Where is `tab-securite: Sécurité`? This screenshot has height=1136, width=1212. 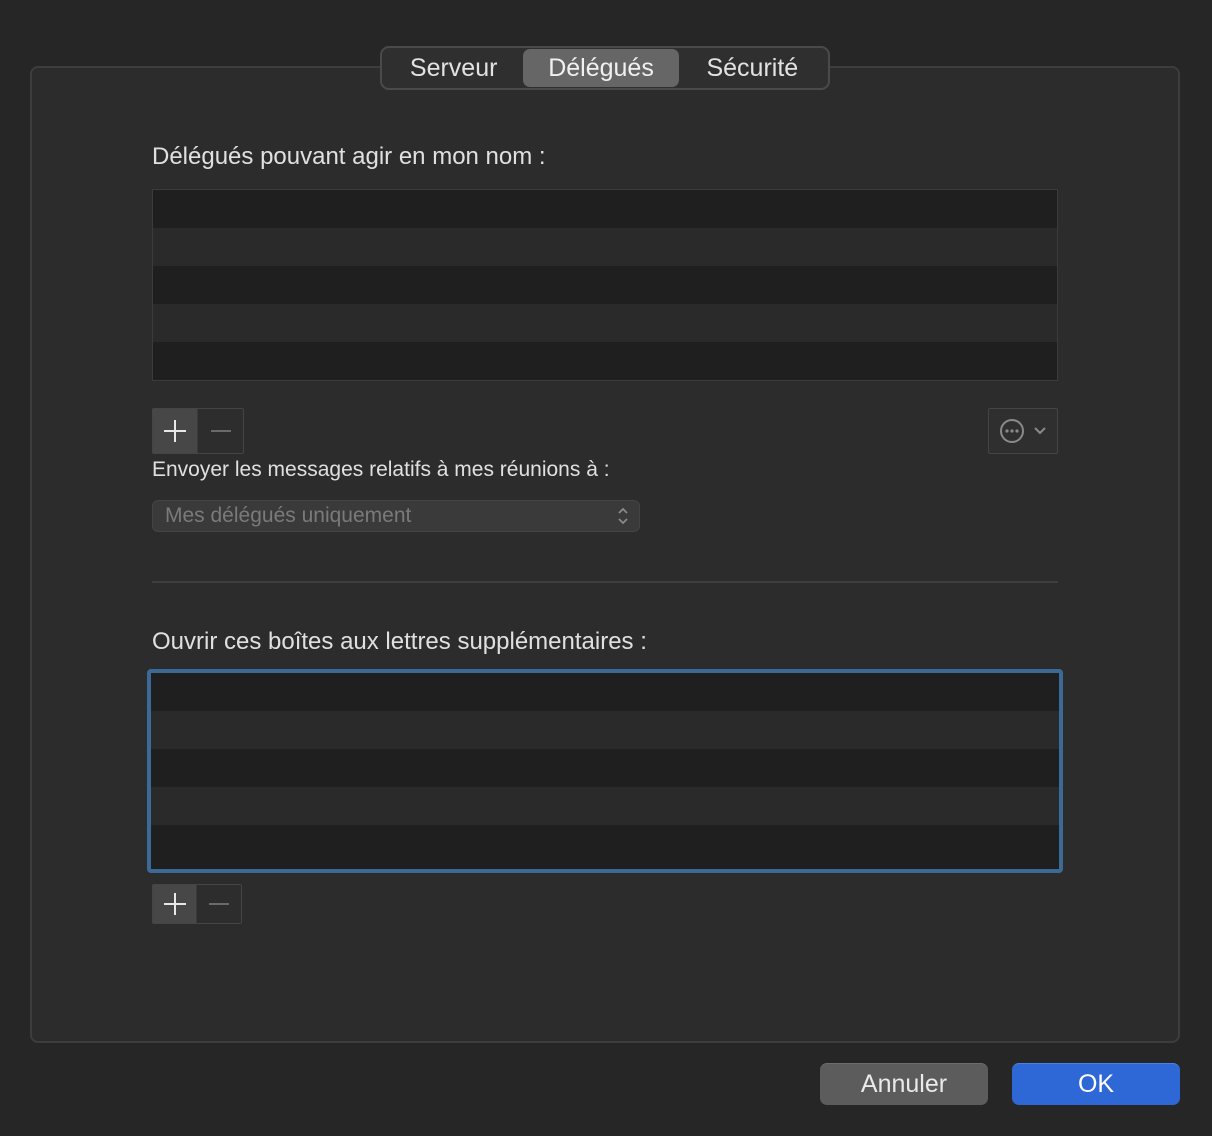 tab-securite: Sécurité is located at coordinates (752, 68).